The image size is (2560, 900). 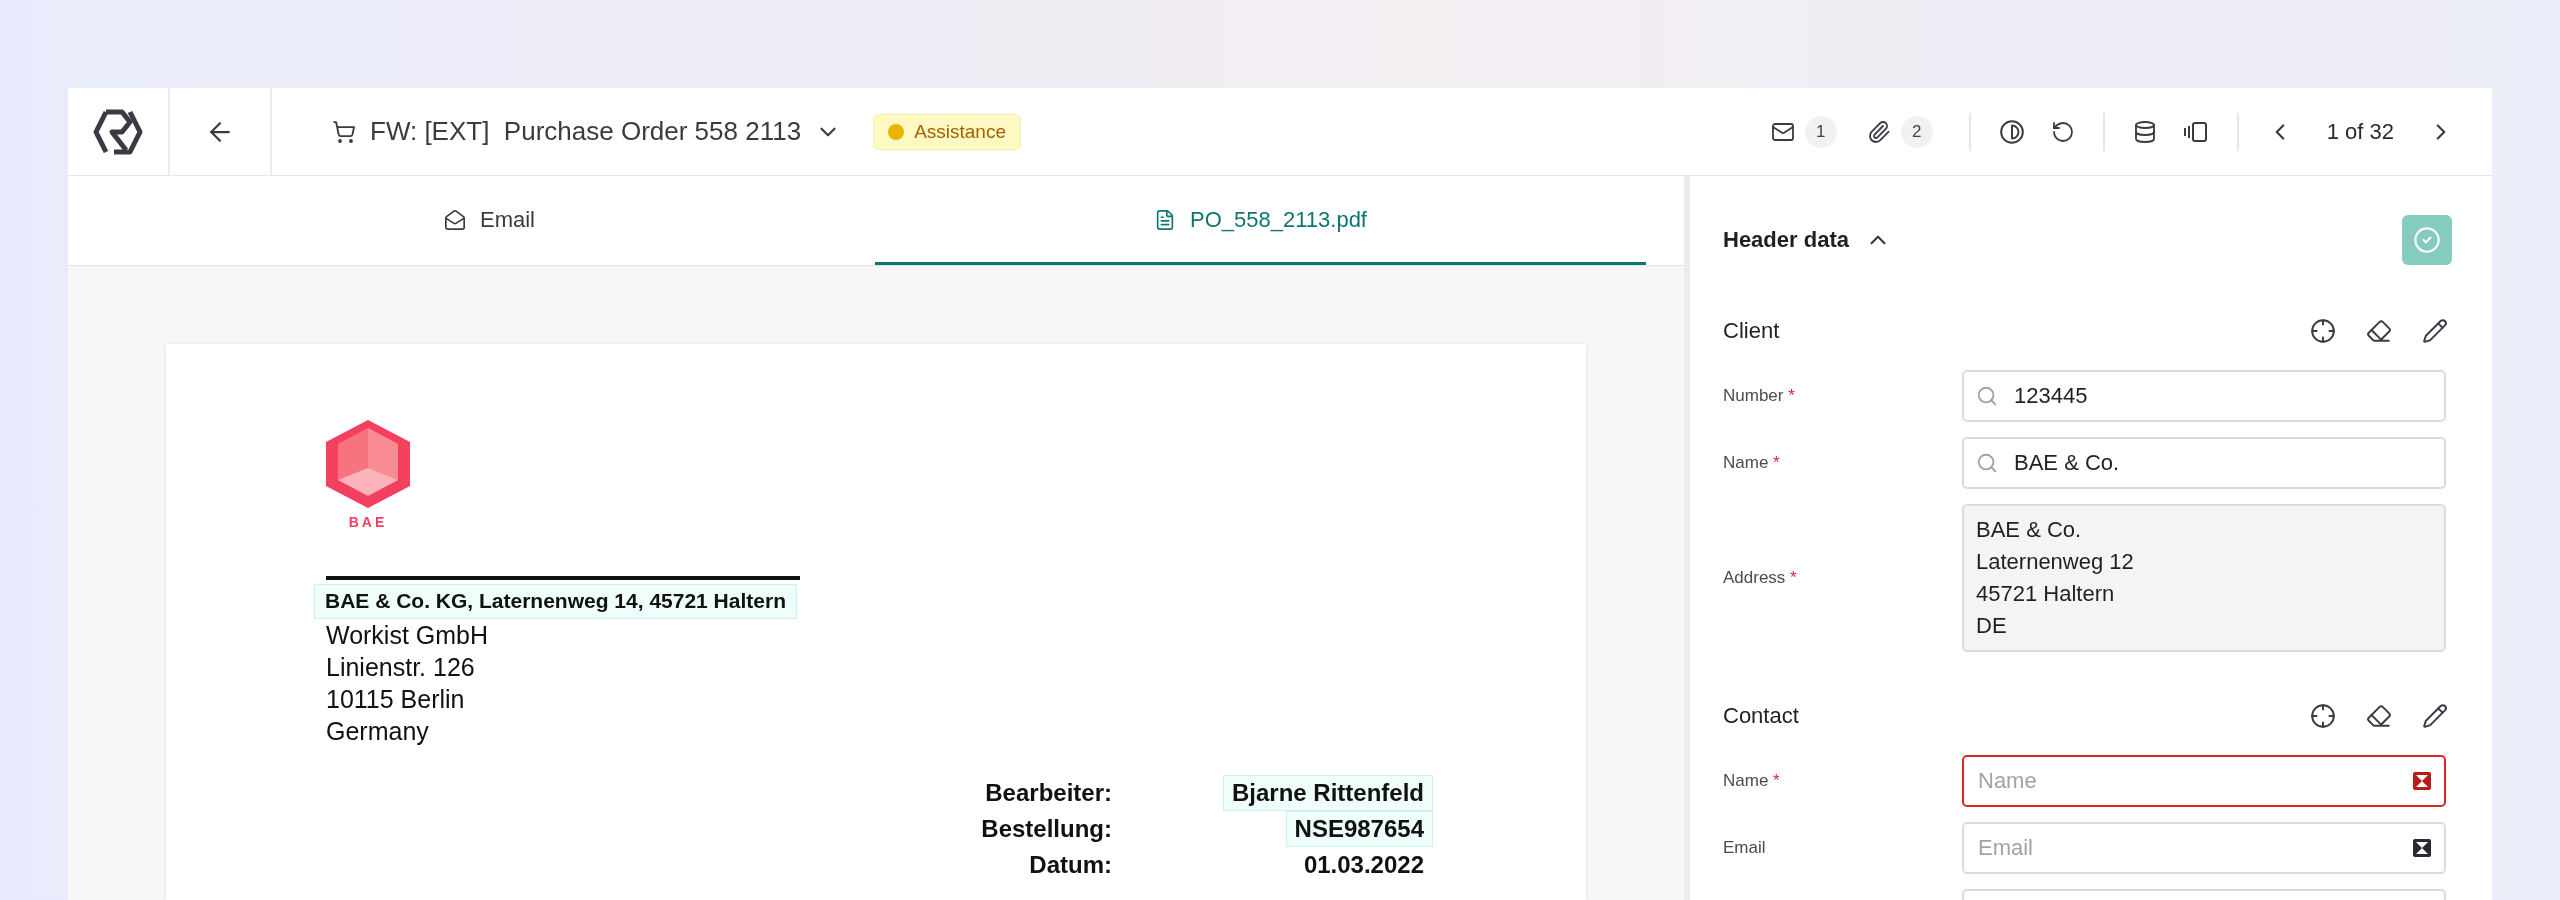 What do you see at coordinates (2222, 463) in the screenshot?
I see `field-input: BAE & Co.` at bounding box center [2222, 463].